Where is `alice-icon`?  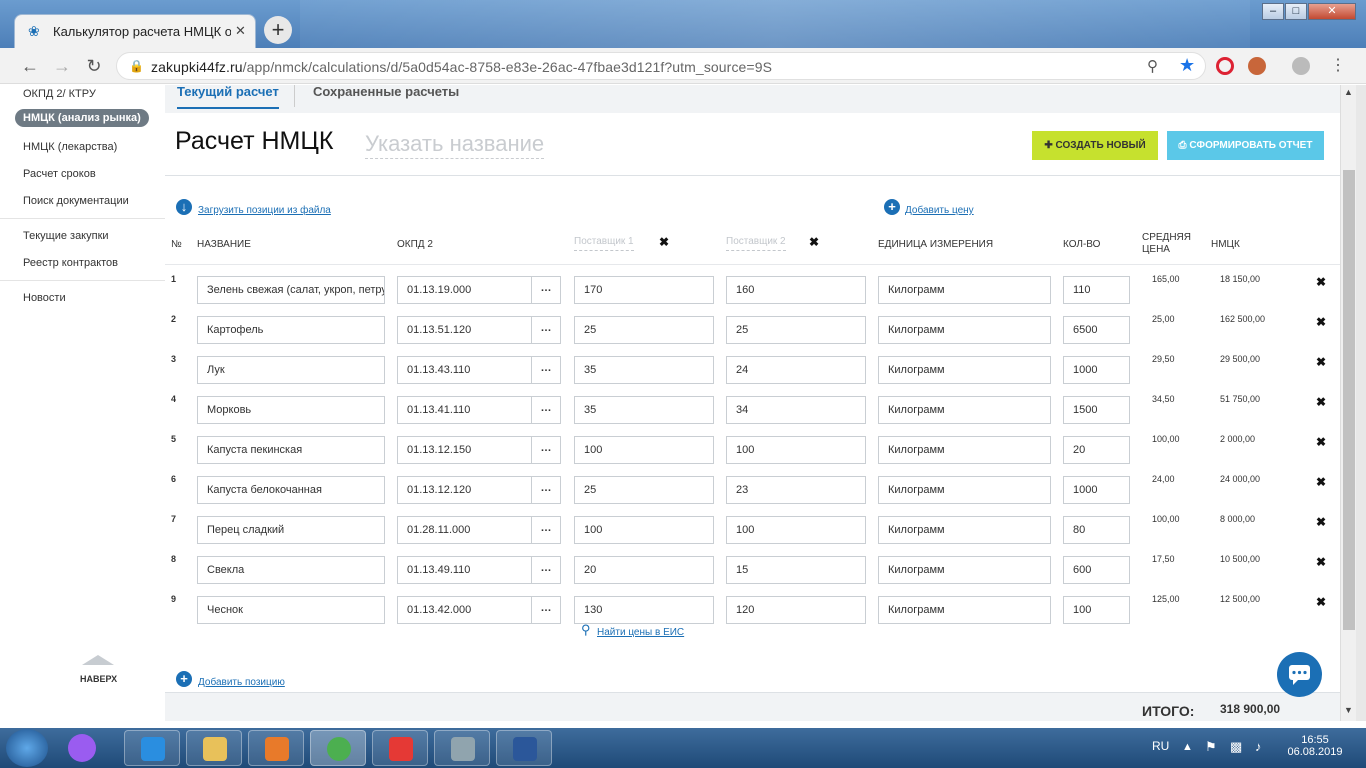
alice-icon is located at coordinates (82, 748).